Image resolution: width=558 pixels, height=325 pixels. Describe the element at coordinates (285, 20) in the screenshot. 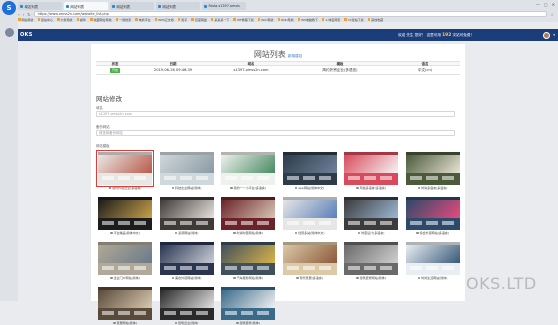

I see `bookmark-item: WiKi导航` at that location.